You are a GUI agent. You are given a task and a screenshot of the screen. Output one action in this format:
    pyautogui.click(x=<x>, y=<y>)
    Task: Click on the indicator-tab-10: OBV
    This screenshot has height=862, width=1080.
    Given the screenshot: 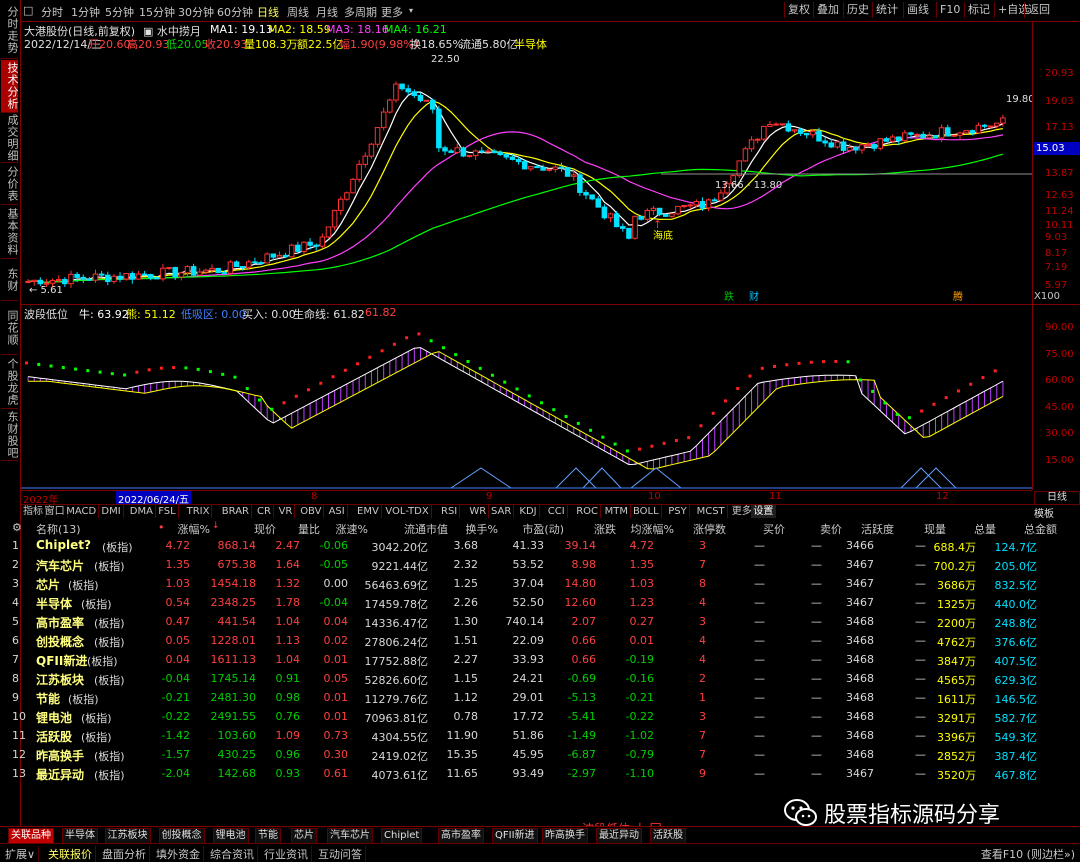 What is the action you would take?
    pyautogui.click(x=311, y=511)
    